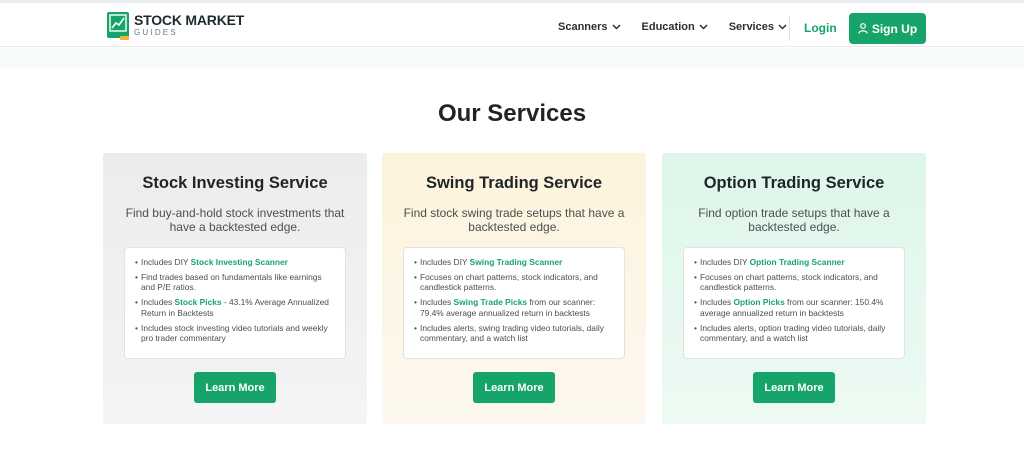  What do you see at coordinates (198, 302) in the screenshot?
I see `picks-link: Stock Picks` at bounding box center [198, 302].